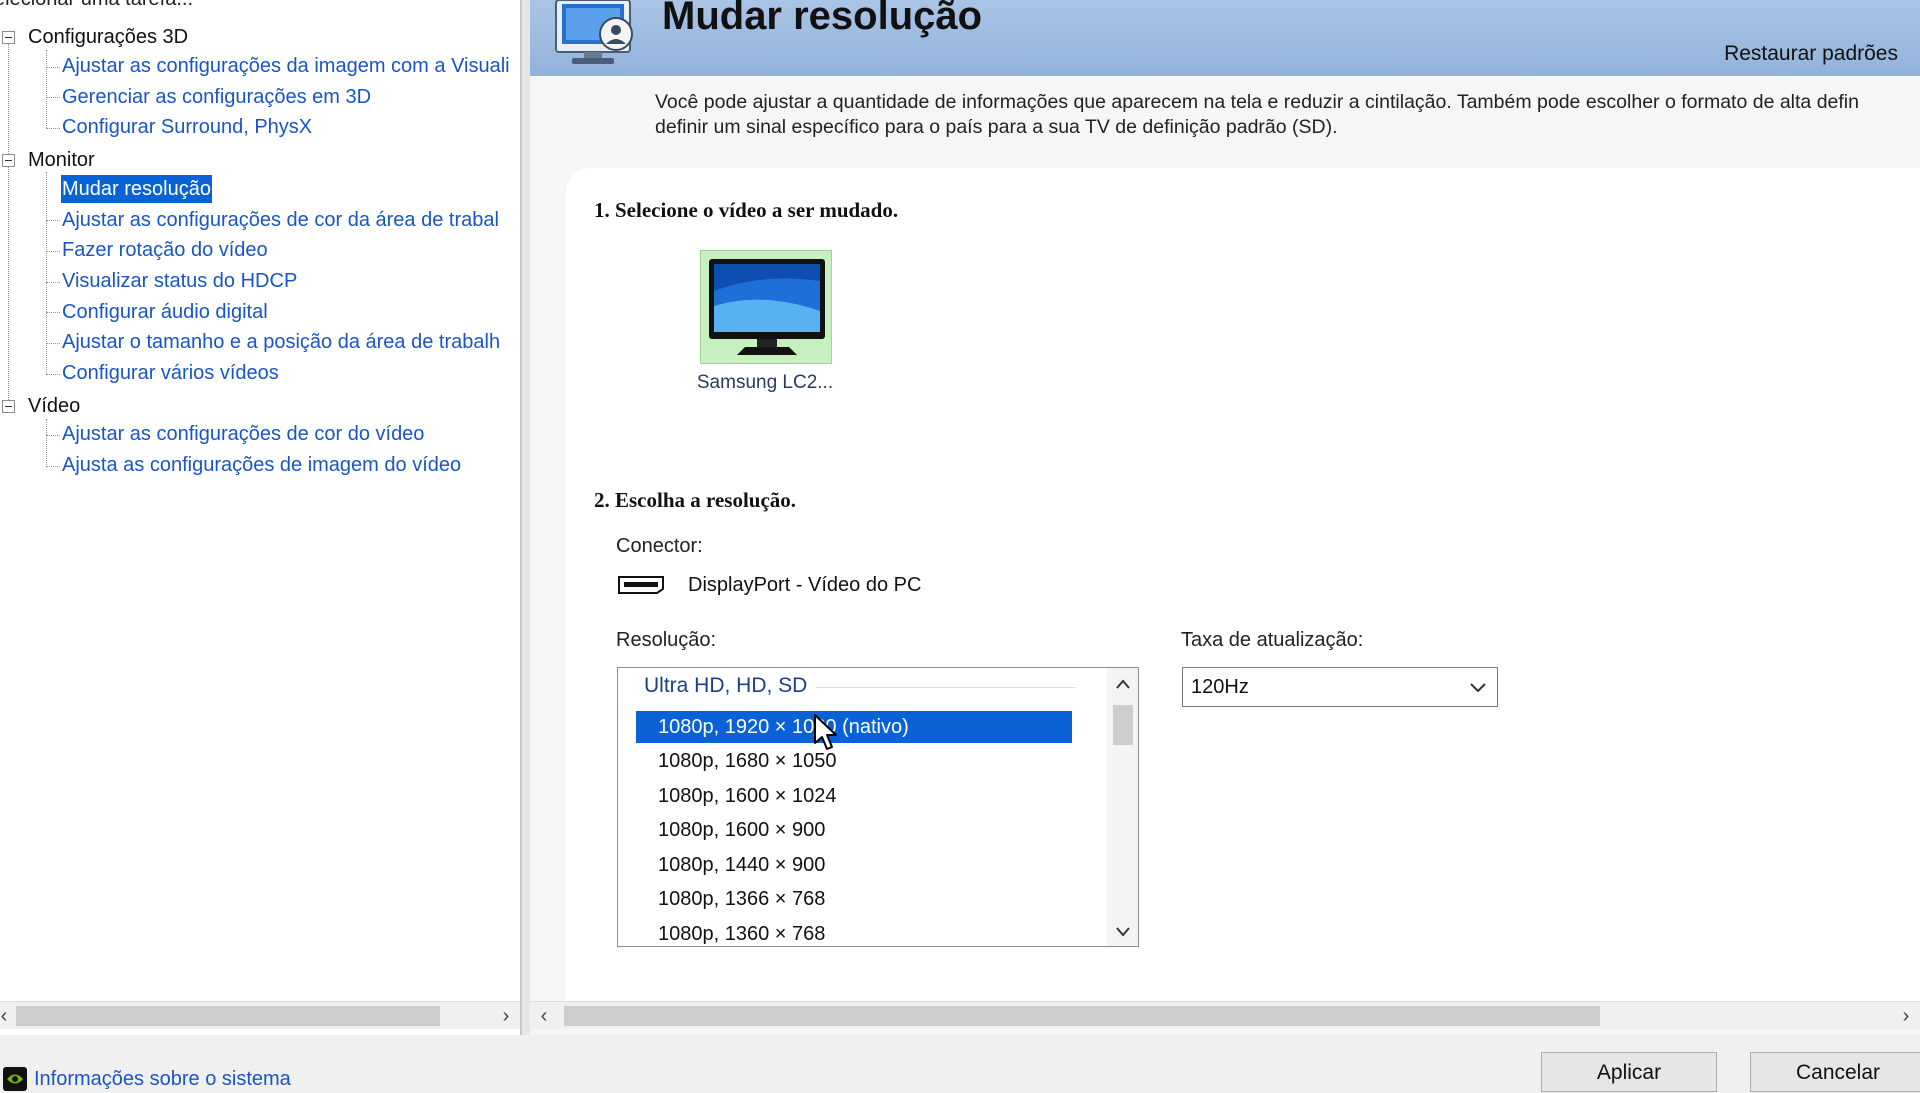 The image size is (1920, 1093). Describe the element at coordinates (1220, 687) in the screenshot. I see `refresh-rate-value: 120Hz` at that location.